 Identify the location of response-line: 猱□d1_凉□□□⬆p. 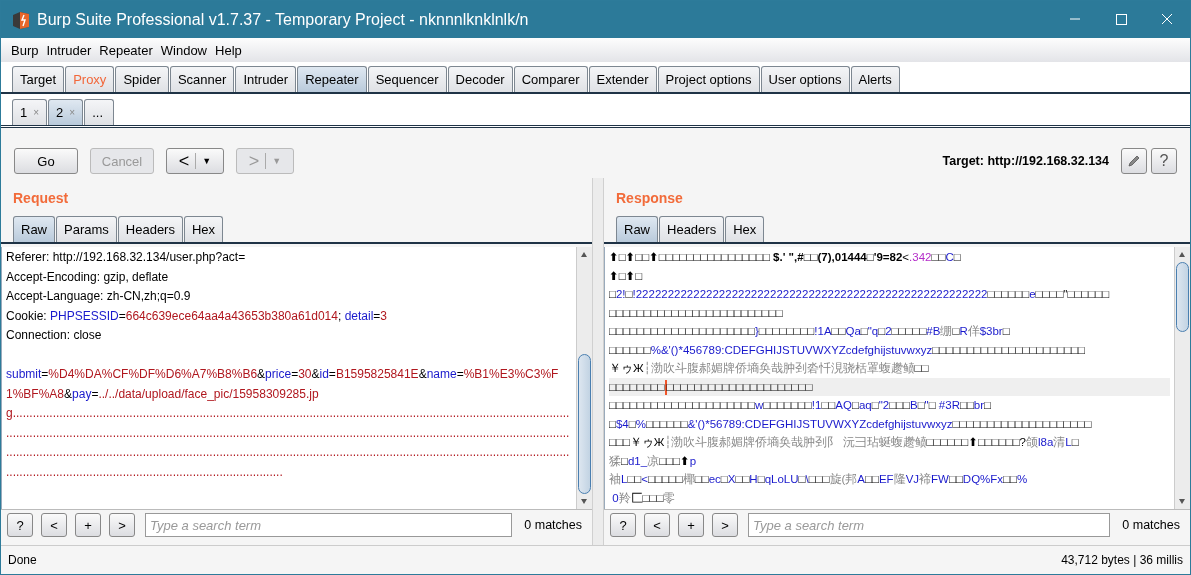
(653, 461).